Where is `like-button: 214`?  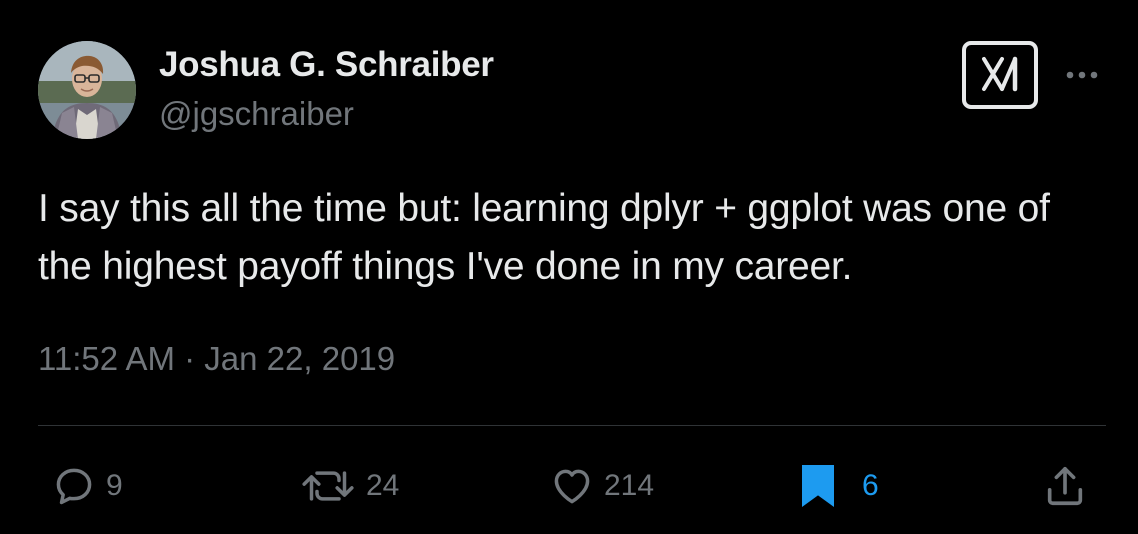 like-button: 214 is located at coordinates (602, 486).